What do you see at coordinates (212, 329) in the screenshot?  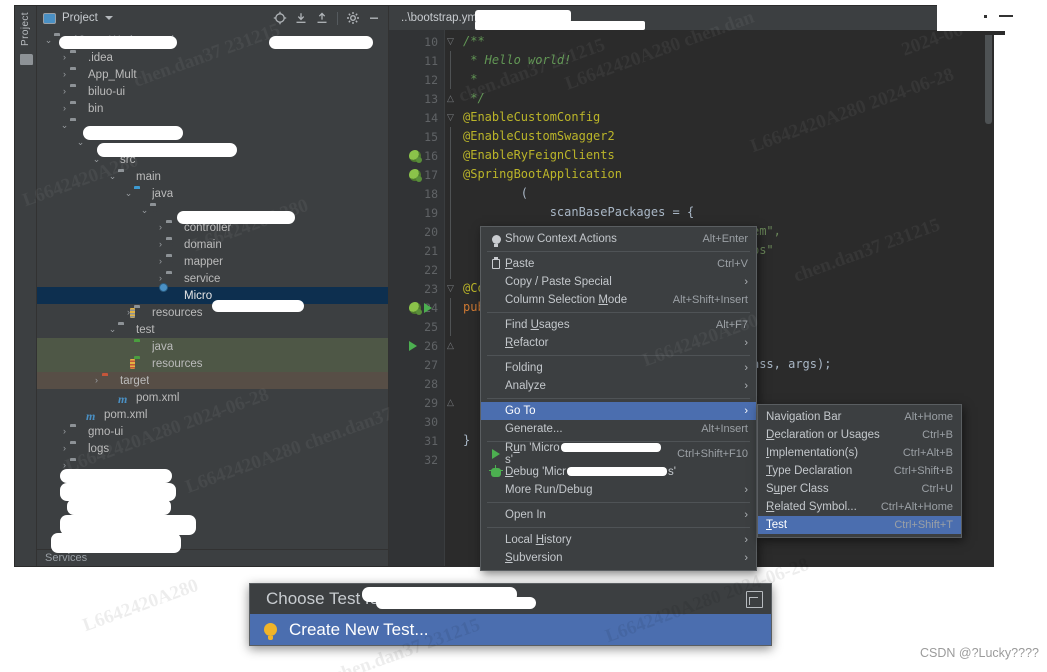 I see `tree-node: ⌄ test` at bounding box center [212, 329].